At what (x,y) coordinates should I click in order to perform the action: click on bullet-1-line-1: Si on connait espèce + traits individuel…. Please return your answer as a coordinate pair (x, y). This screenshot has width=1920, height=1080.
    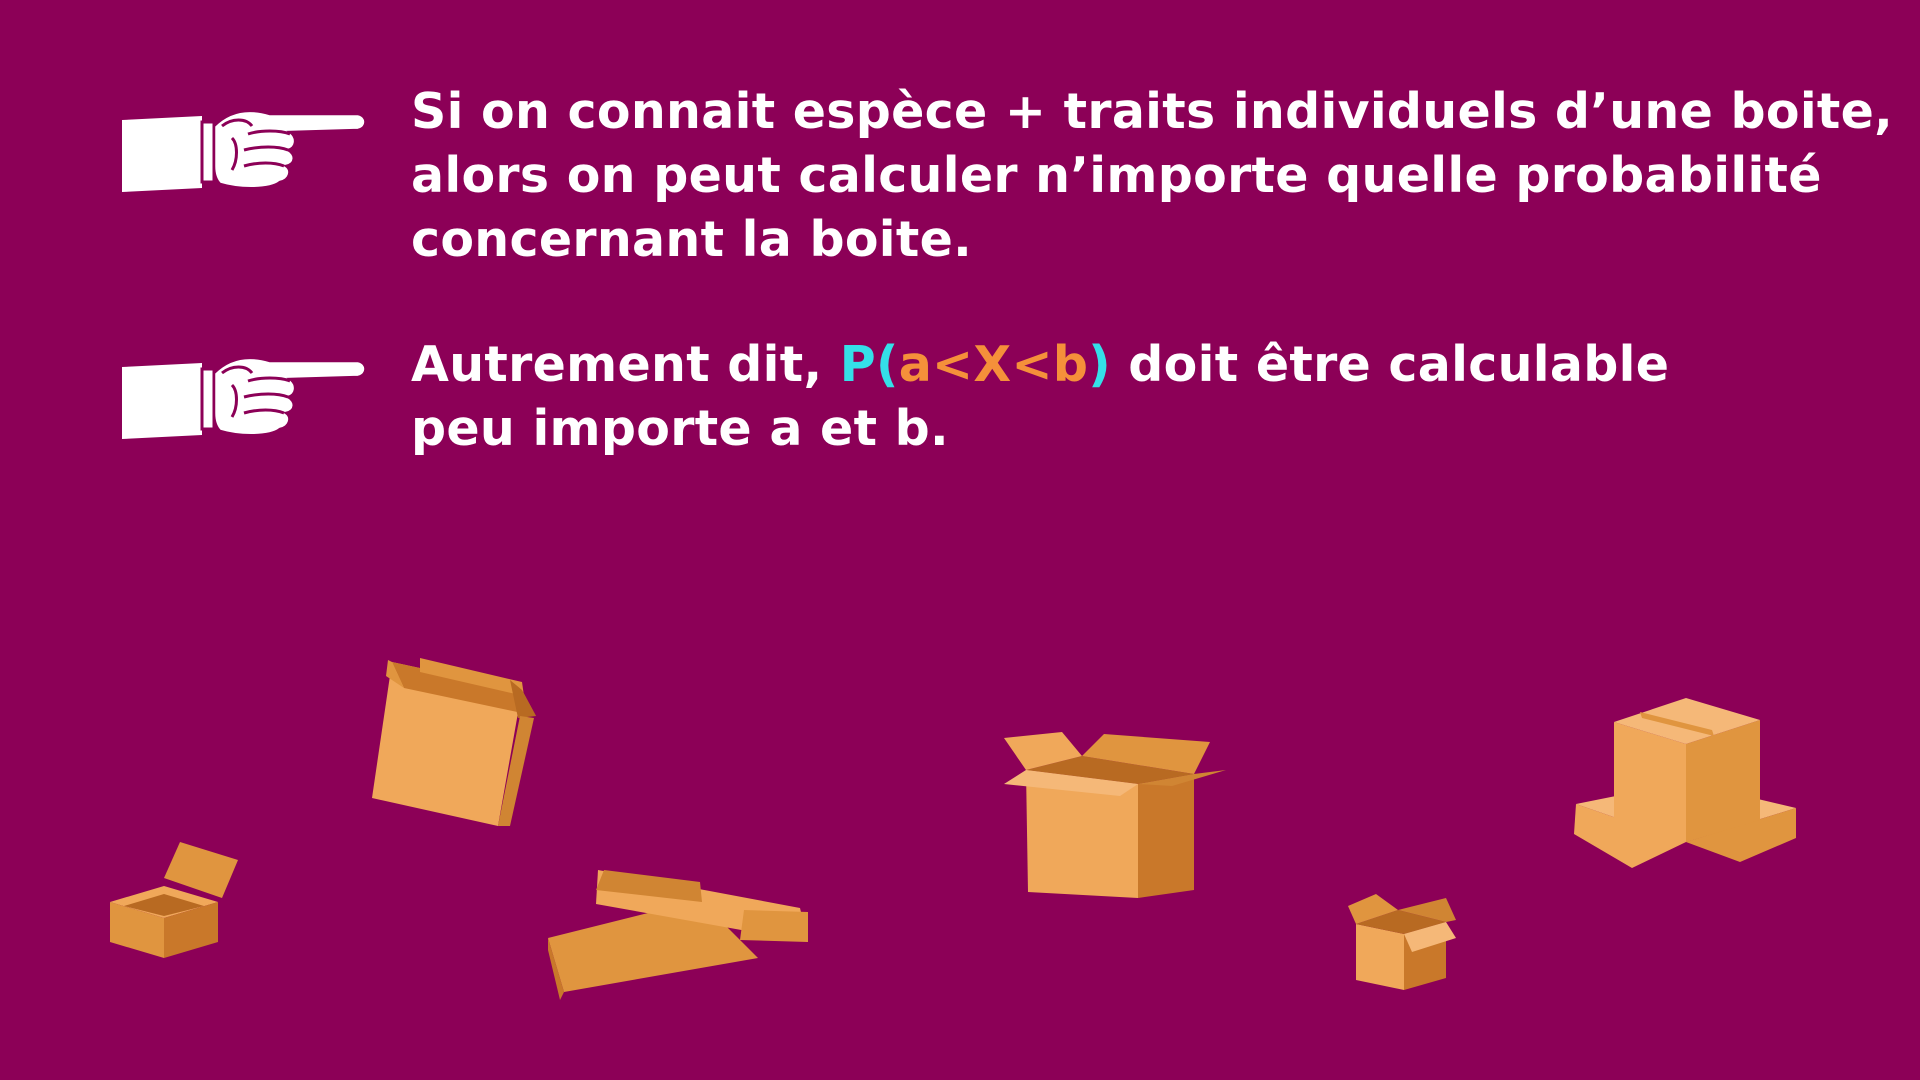
    Looking at the image, I should click on (1152, 111).